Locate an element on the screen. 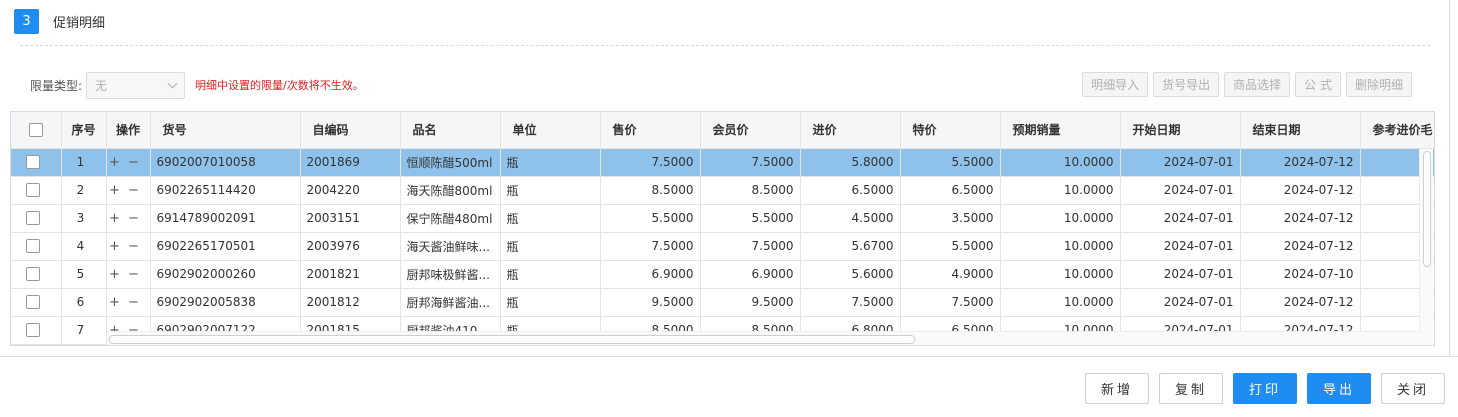  cell-special: 5.5000 is located at coordinates (950, 162).